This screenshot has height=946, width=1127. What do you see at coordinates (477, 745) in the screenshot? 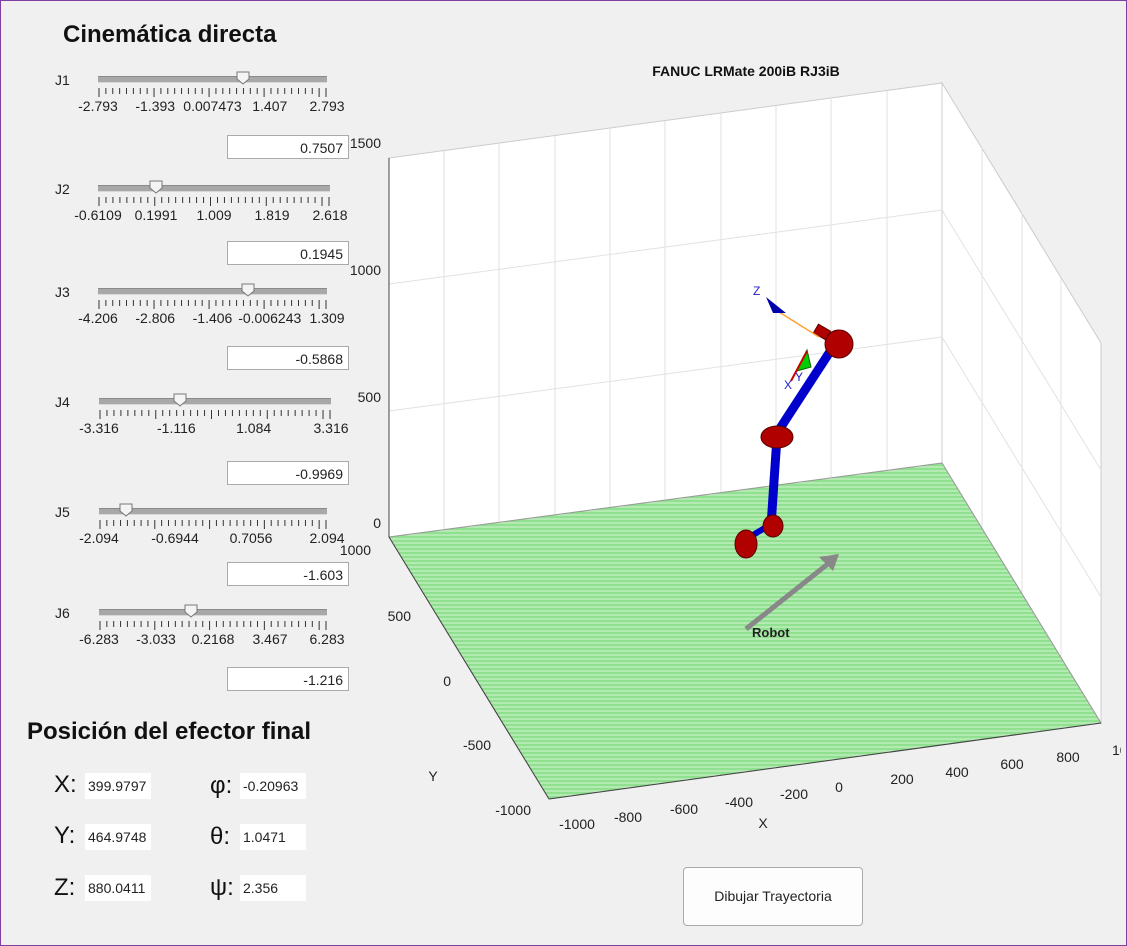
I see `y-tick: -500` at bounding box center [477, 745].